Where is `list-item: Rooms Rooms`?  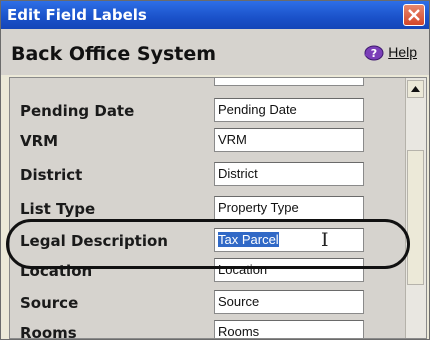 list-item: Rooms Rooms is located at coordinates (208, 327).